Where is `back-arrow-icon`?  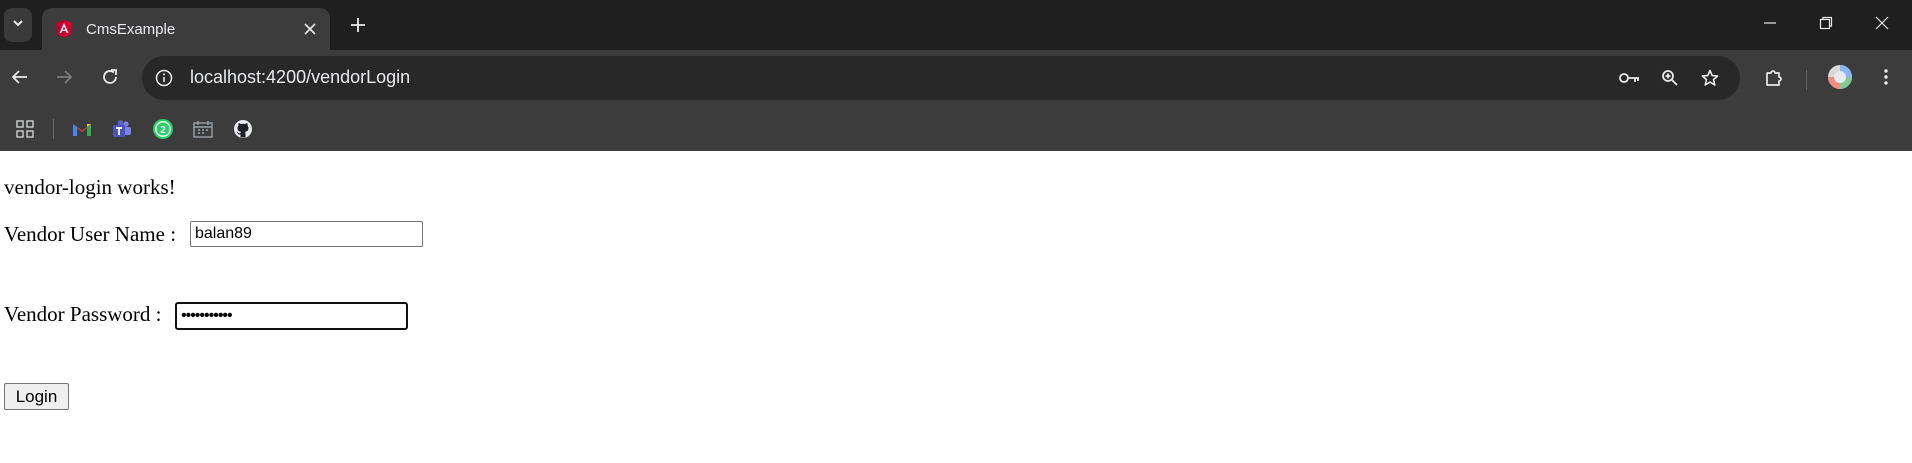 back-arrow-icon is located at coordinates (20, 79).